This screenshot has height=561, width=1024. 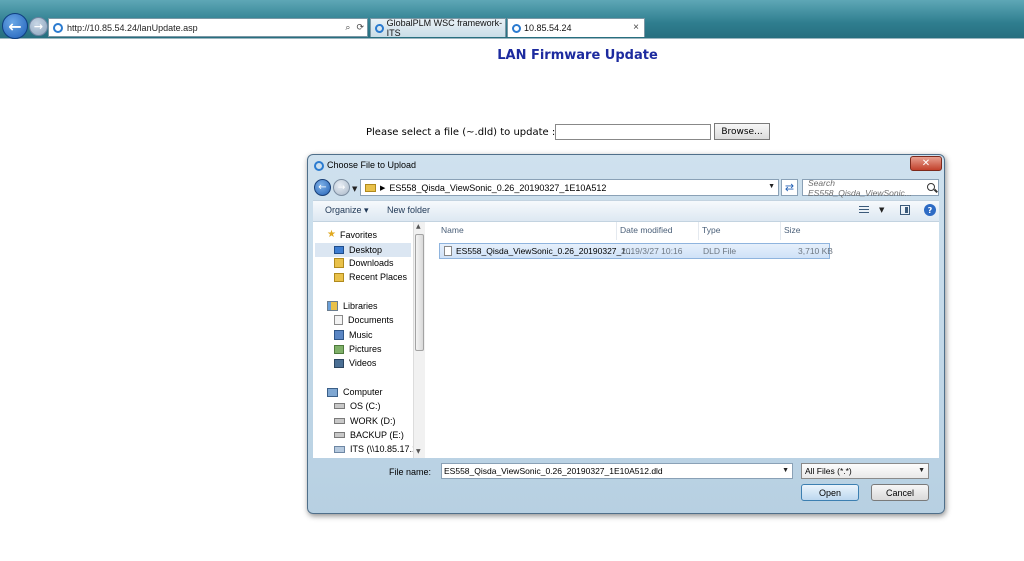 I want to click on file-type-select: All Files (*.*) ▼, so click(x=865, y=471).